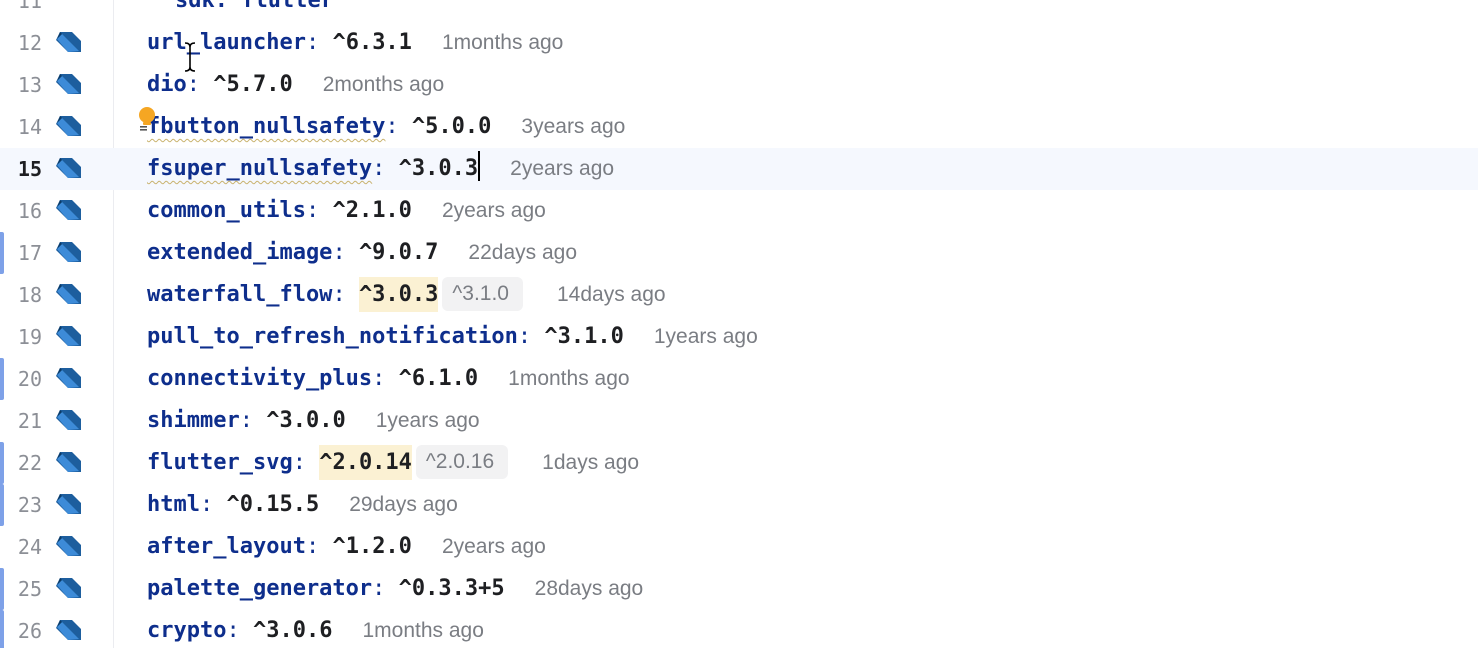 The width and height of the screenshot is (1478, 648). I want to click on dependency-entry: fsuper_nullsafety: ^3.0.3 2years ago, so click(380, 169).